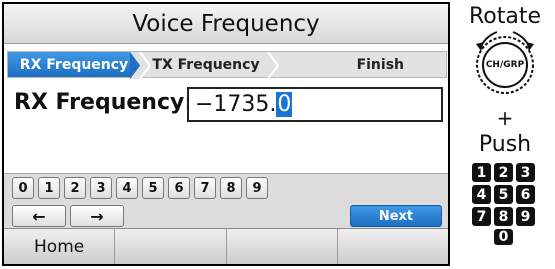 This screenshot has width=555, height=269. I want to click on page-title: Voice Frequency, so click(226, 24).